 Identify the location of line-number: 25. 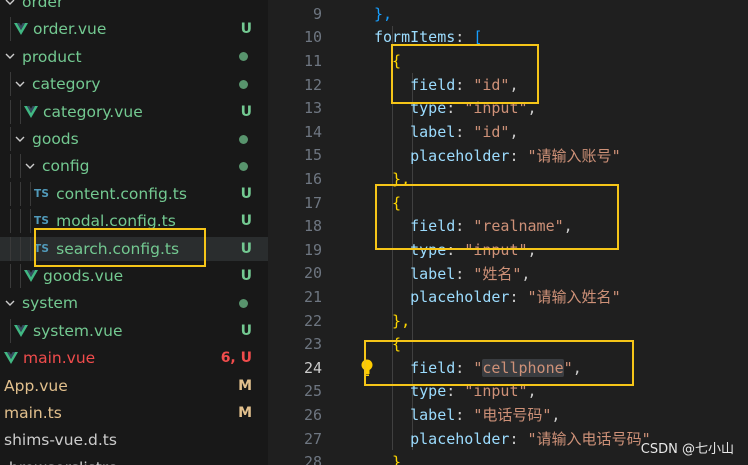
(312, 391).